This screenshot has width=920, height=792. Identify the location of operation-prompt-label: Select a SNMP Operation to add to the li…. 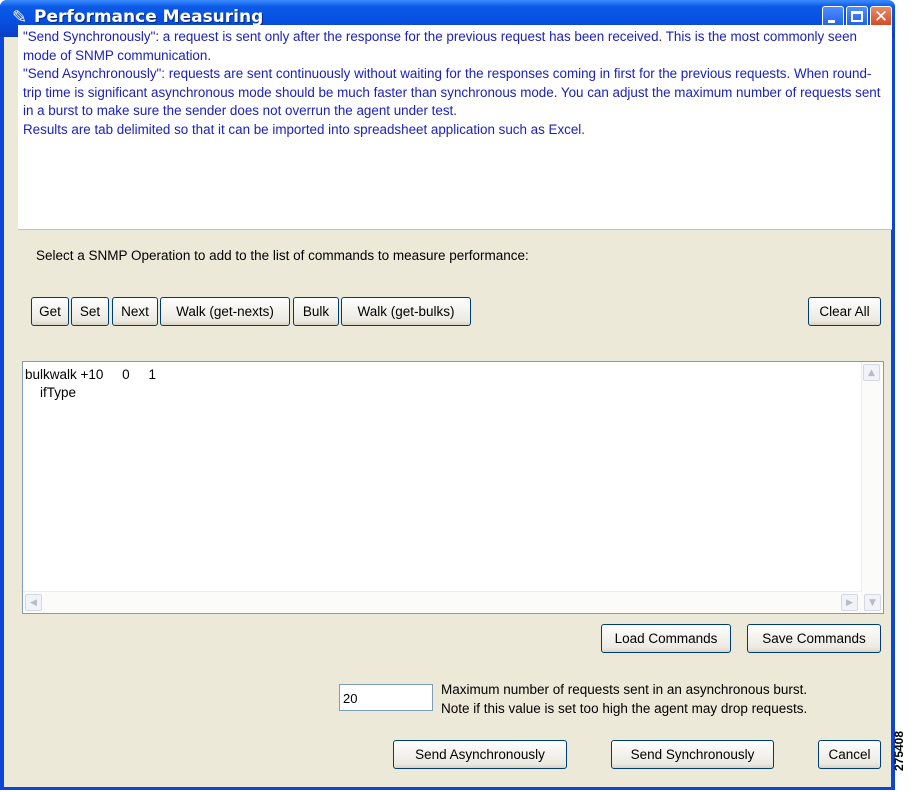
(282, 255).